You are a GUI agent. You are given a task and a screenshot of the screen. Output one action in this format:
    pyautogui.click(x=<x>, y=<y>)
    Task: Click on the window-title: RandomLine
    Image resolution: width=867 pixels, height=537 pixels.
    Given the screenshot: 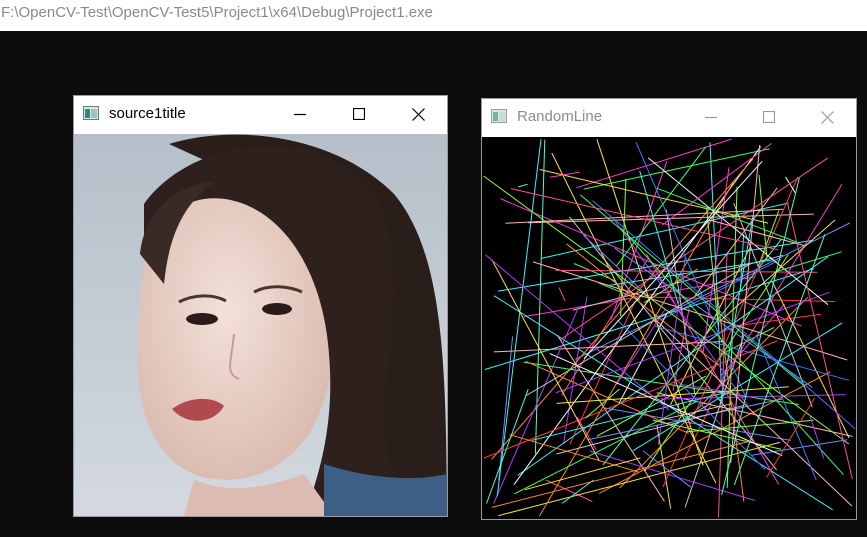 What is the action you would take?
    pyautogui.click(x=560, y=116)
    